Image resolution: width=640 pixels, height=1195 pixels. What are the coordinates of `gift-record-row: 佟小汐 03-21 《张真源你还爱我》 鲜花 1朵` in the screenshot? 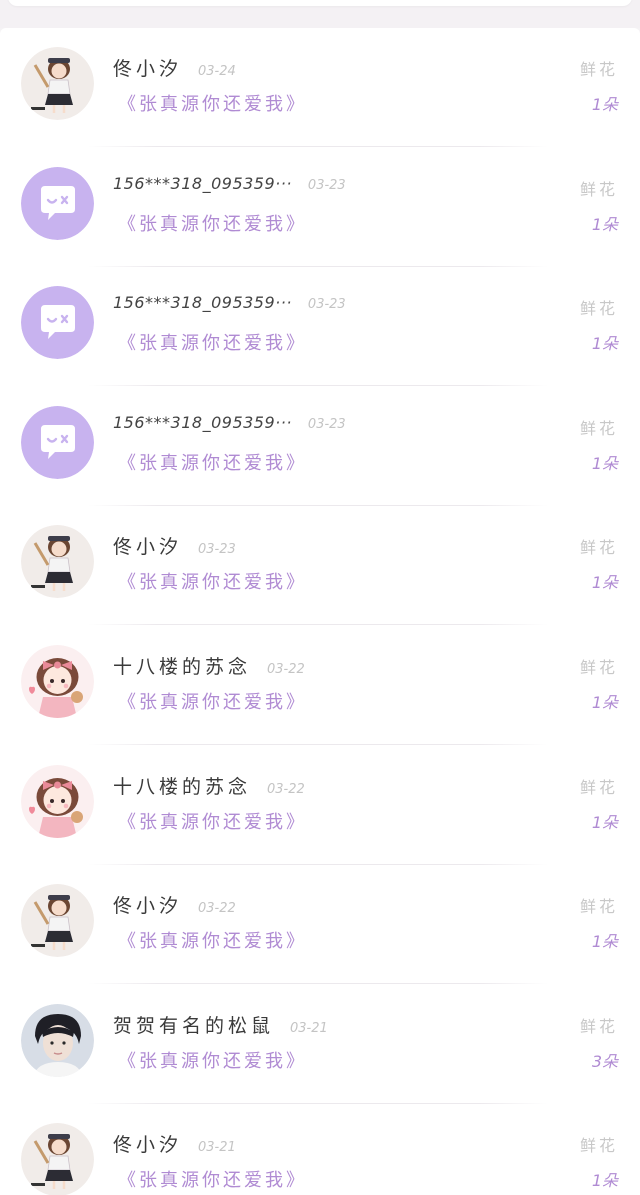 It's located at (320, 1149).